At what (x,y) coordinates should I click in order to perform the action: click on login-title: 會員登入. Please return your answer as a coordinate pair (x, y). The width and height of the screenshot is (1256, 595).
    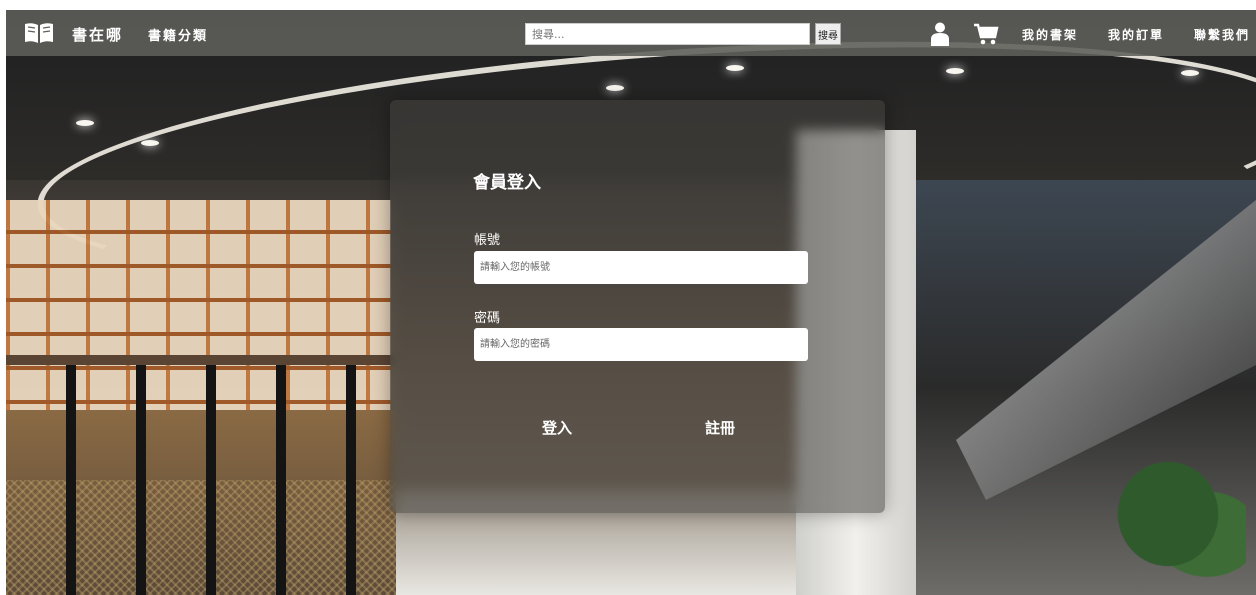
    Looking at the image, I should click on (507, 183).